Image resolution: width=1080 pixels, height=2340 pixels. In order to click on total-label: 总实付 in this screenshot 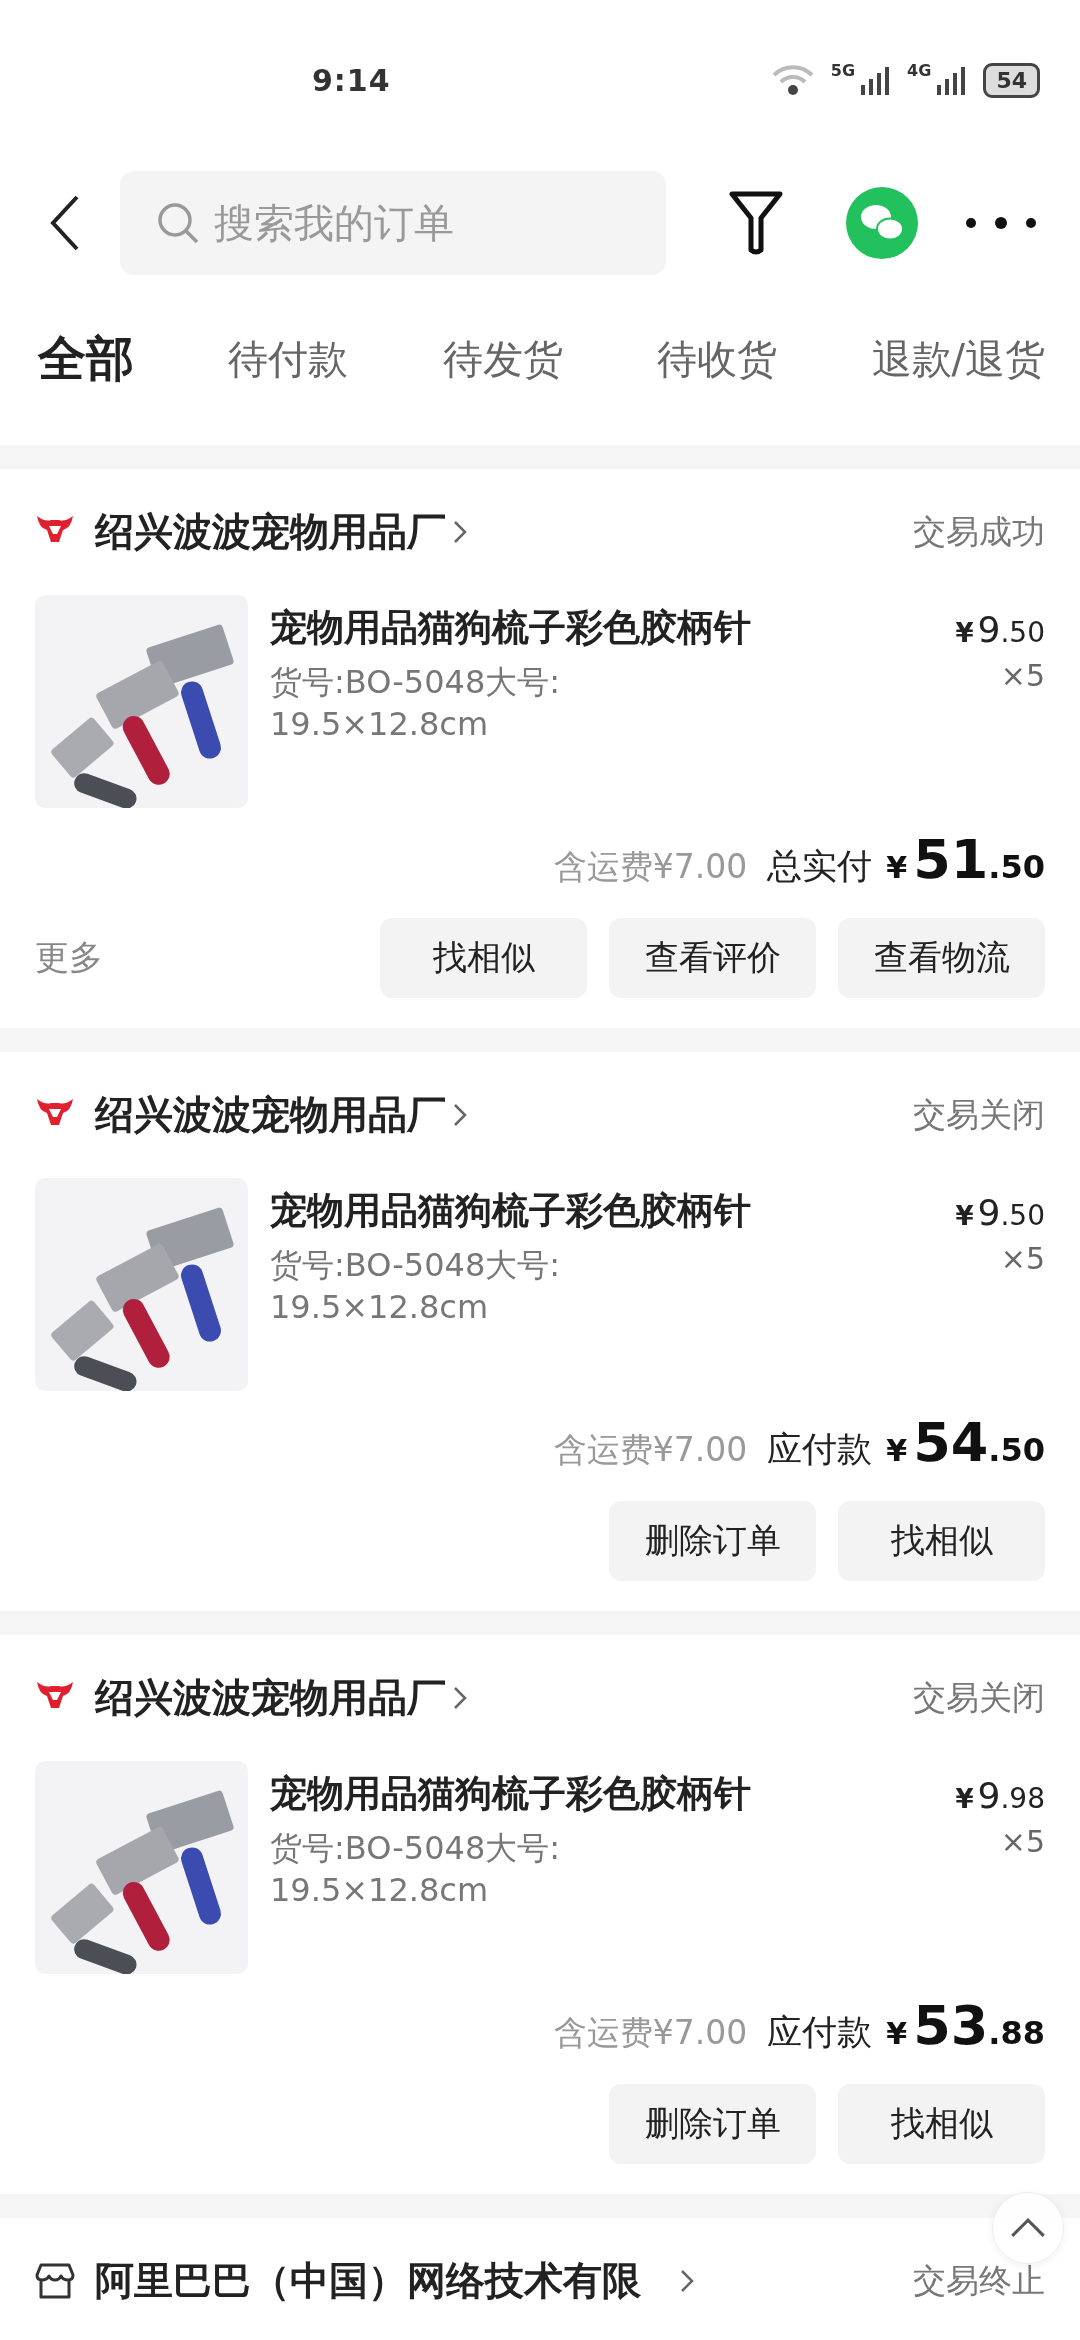, I will do `click(820, 866)`.